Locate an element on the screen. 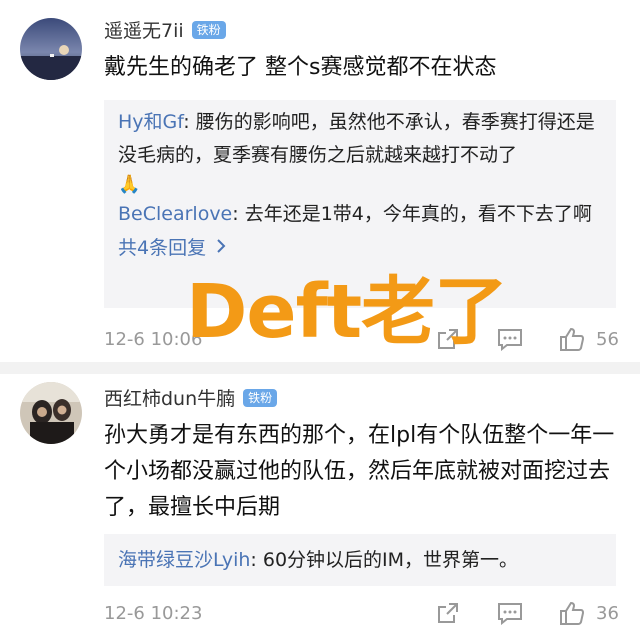 Image resolution: width=640 pixels, height=636 pixels. reply-item: BeClearlove: 去年还是1带4，今年真的，看不下去了啊 is located at coordinates (355, 214).